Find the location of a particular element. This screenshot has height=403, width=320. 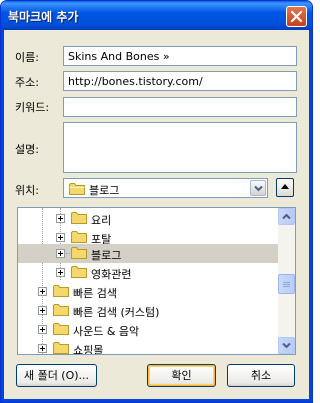

keyword-field is located at coordinates (180, 107).